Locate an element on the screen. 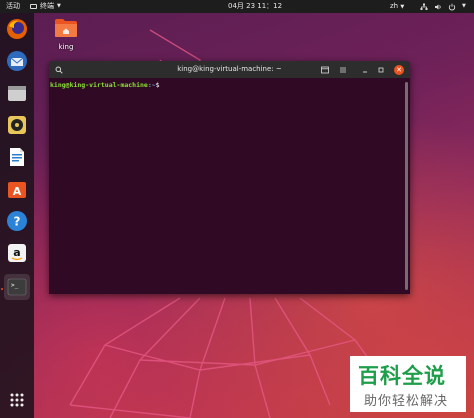 This screenshot has height=418, width=474. amazon-icon: a is located at coordinates (17, 253).